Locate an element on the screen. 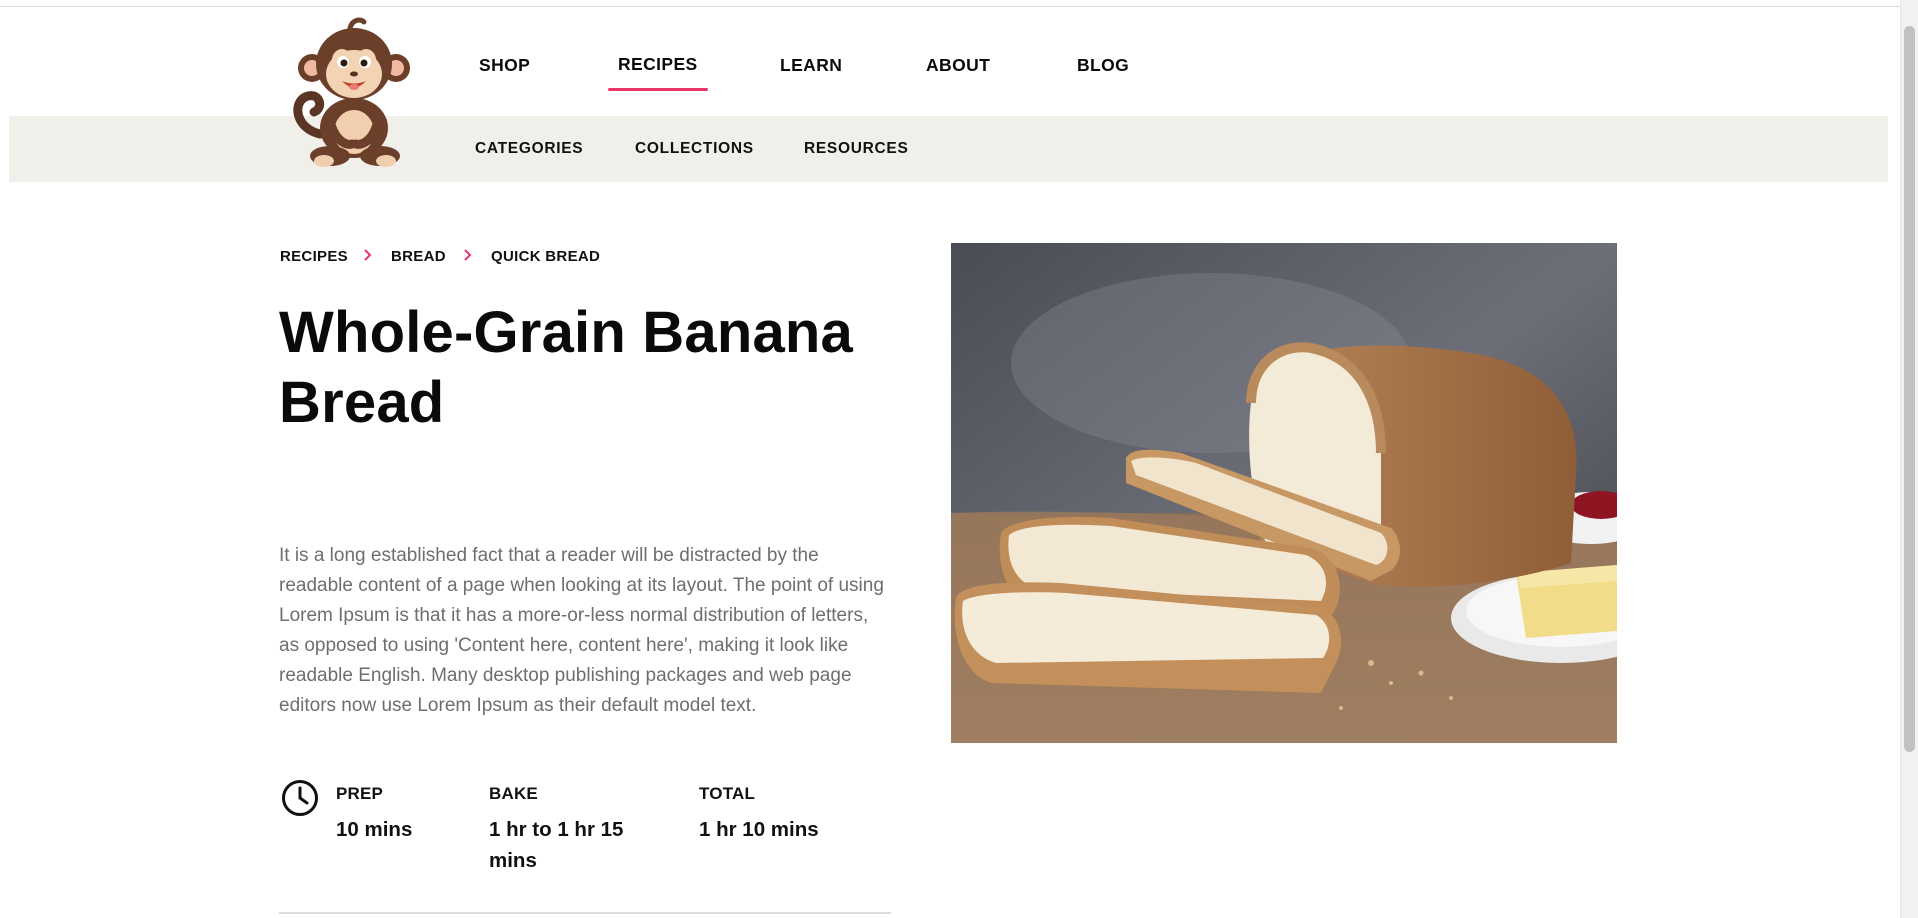 This screenshot has height=918, width=1918. breadcrumb-quick-bread: QUICK BREAD is located at coordinates (545, 256).